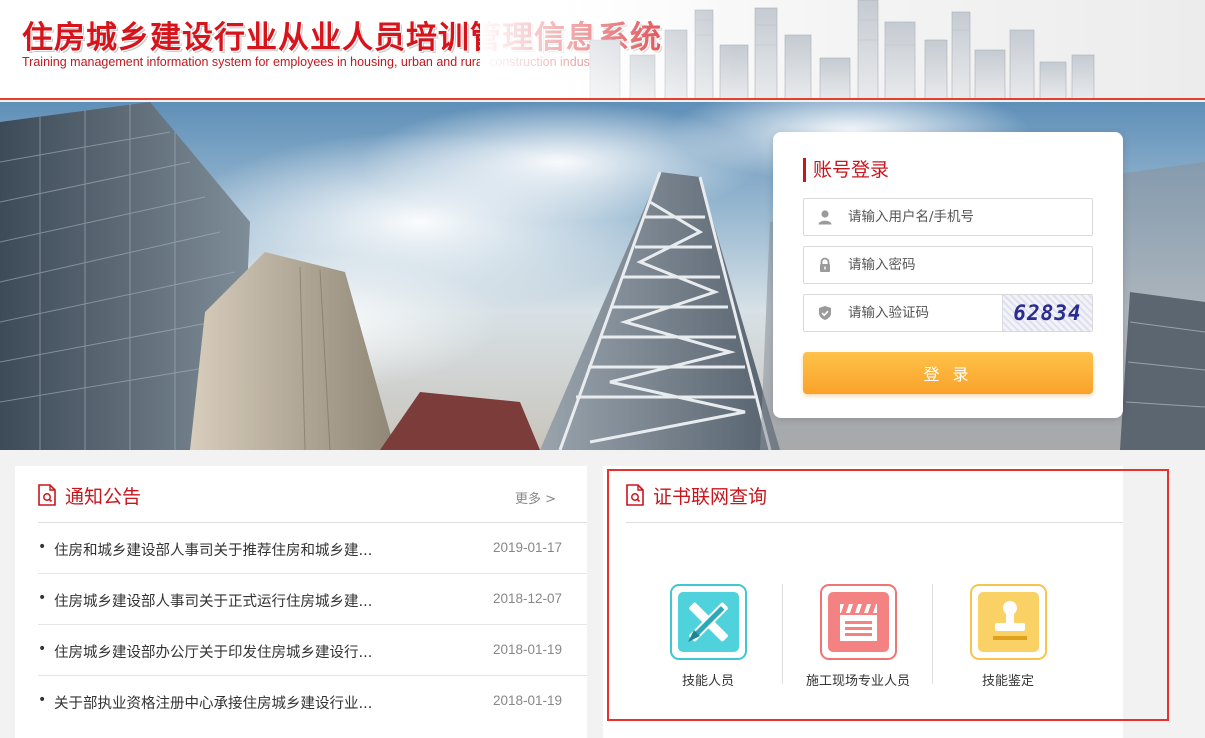 The image size is (1205, 738). I want to click on login-panel: 账号登录 62834 登 录, so click(948, 275).